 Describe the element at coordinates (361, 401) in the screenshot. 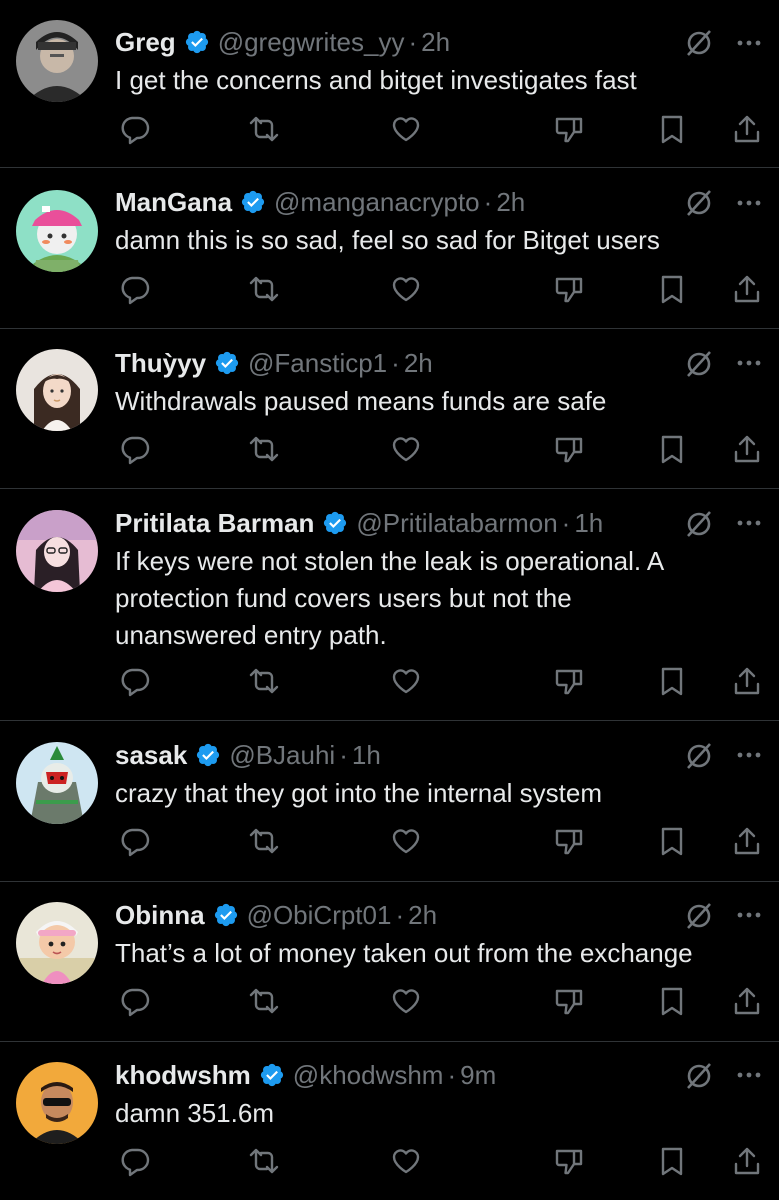

I see `tweet-text: Withdrawals paused means funds are safe` at that location.